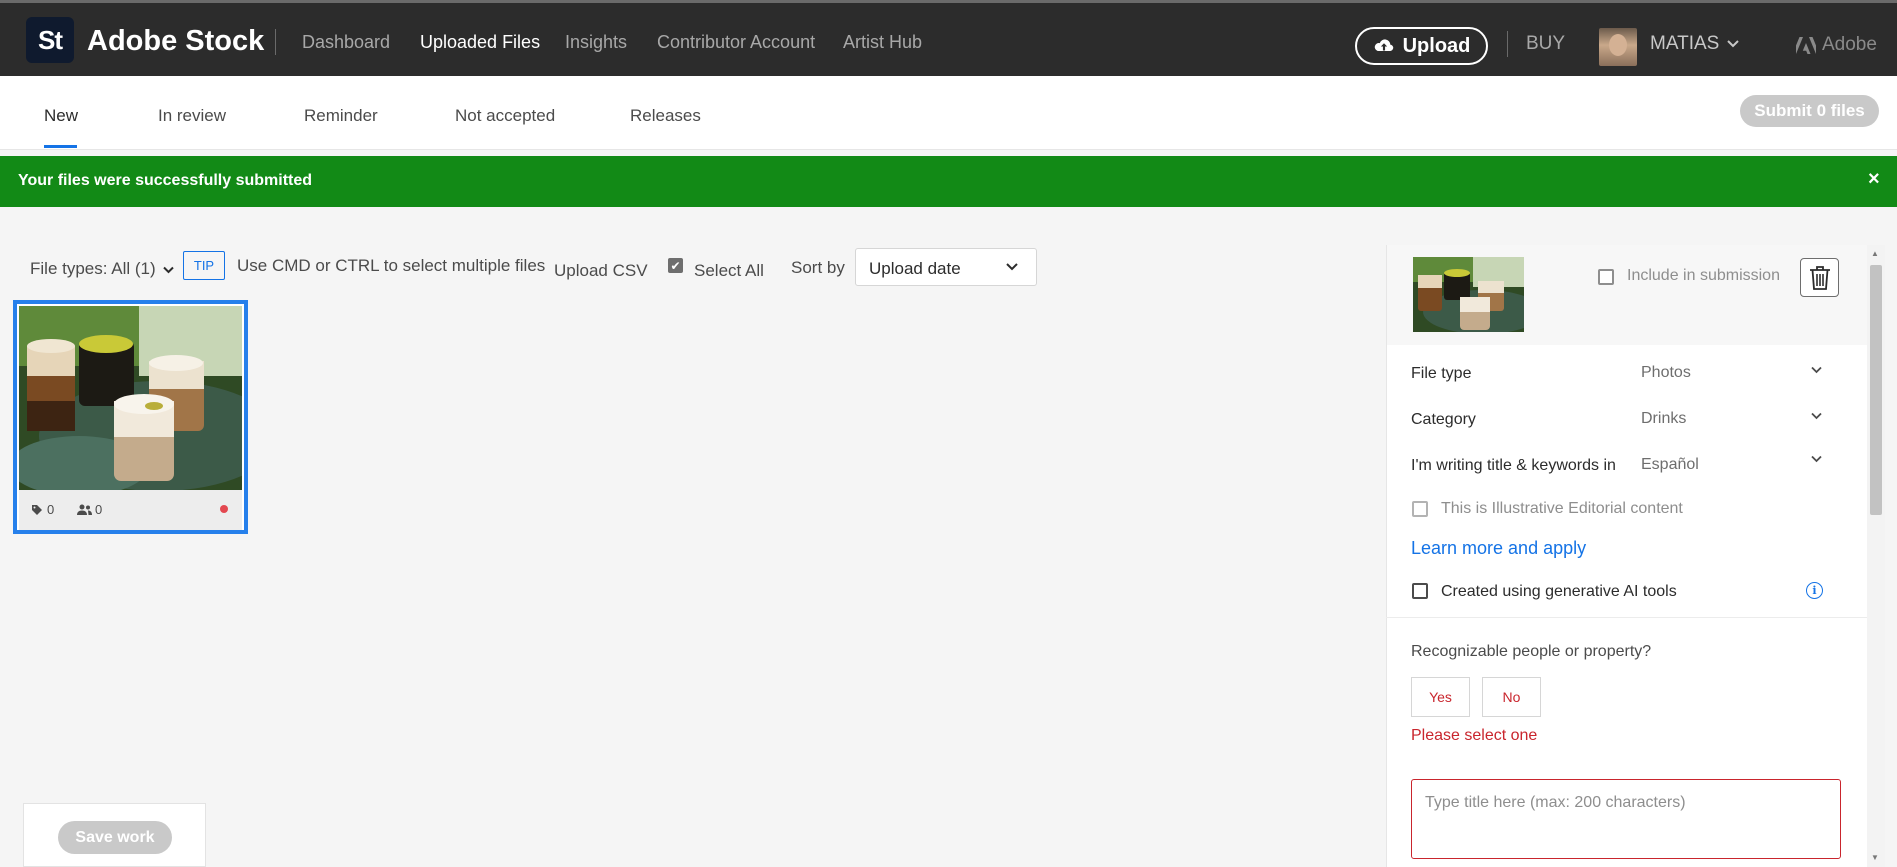  What do you see at coordinates (1627, 295) in the screenshot?
I see `panel-header` at bounding box center [1627, 295].